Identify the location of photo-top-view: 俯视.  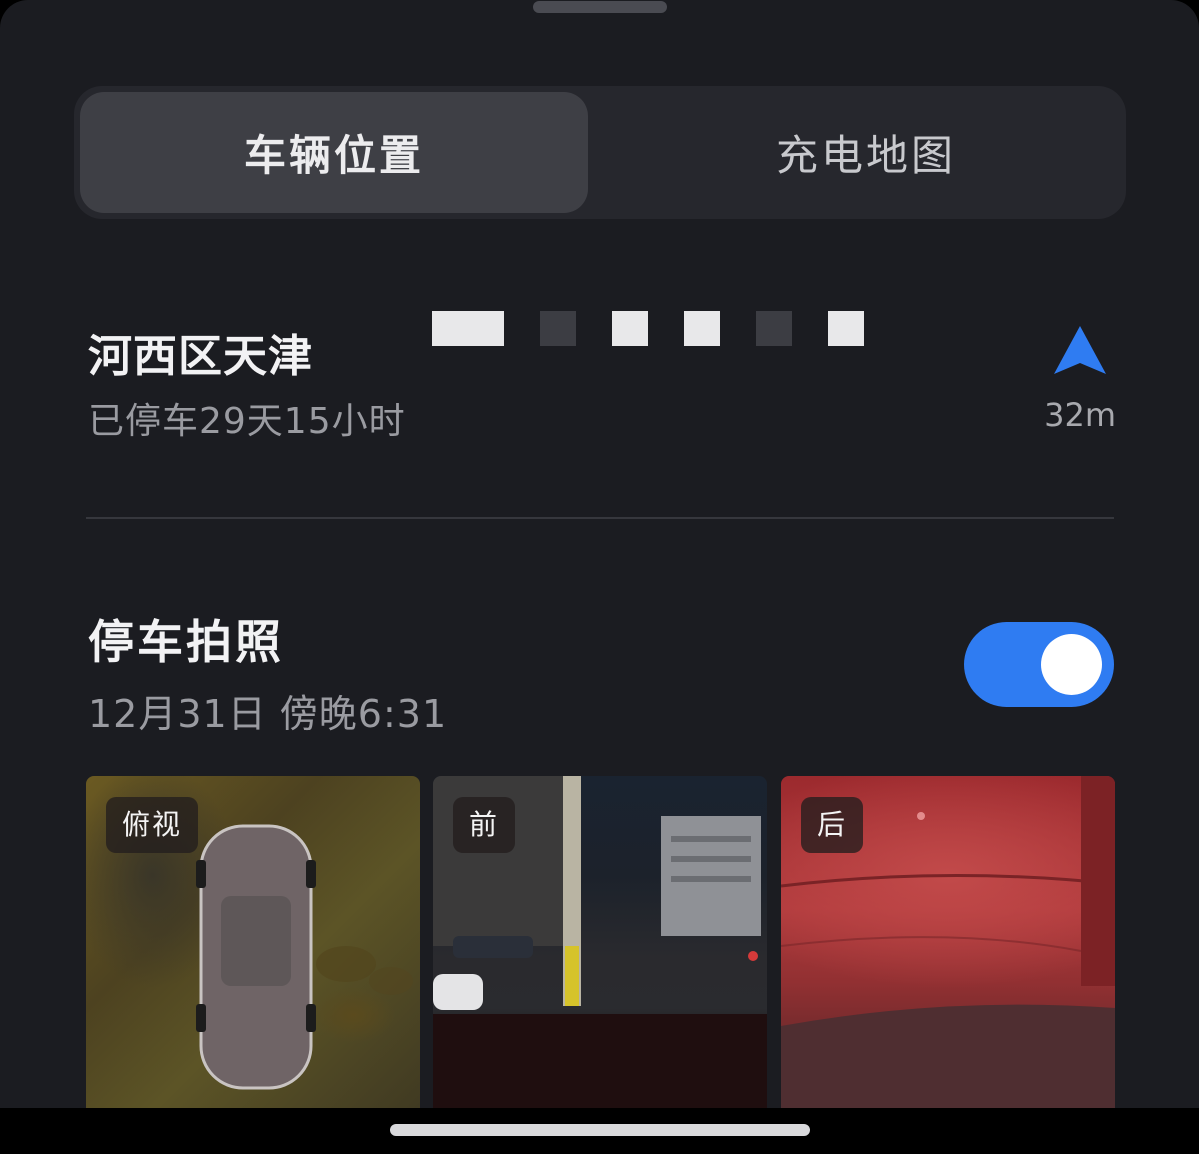
(253, 942).